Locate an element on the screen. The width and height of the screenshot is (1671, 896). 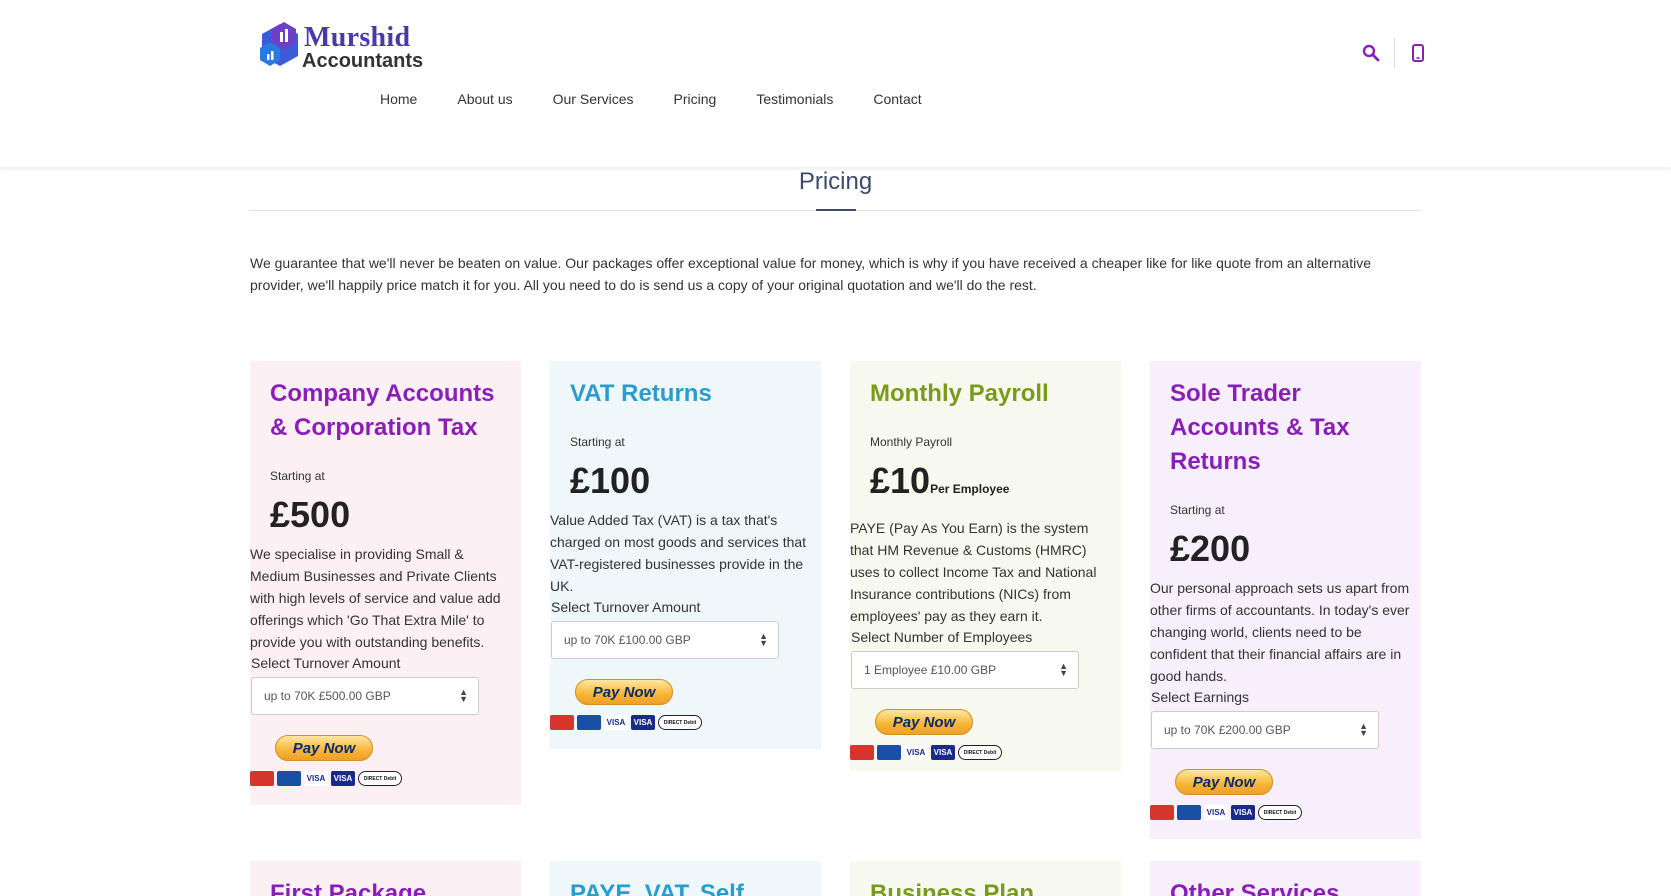
select-label: Select Earnings is located at coordinates (1200, 697).